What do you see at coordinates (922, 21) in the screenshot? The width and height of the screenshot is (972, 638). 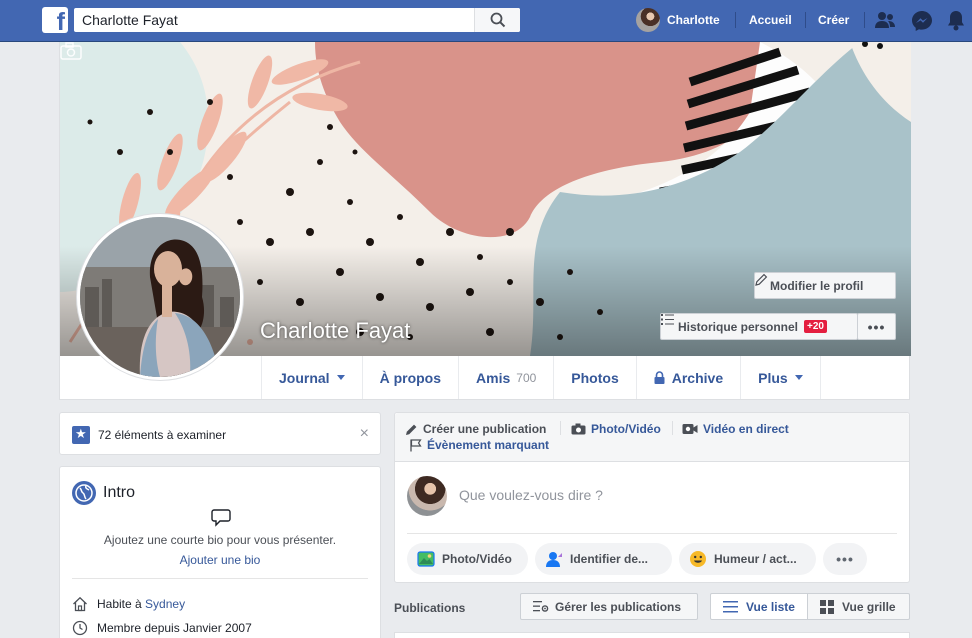 I see `messenger-icon` at bounding box center [922, 21].